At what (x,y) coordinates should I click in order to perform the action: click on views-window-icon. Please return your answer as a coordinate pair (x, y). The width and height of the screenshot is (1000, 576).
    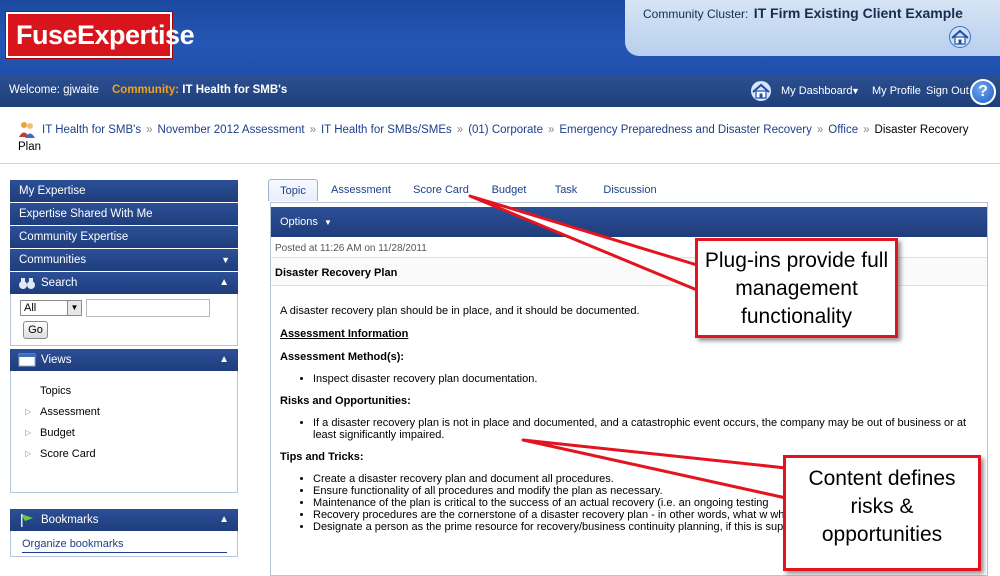
    Looking at the image, I should click on (27, 360).